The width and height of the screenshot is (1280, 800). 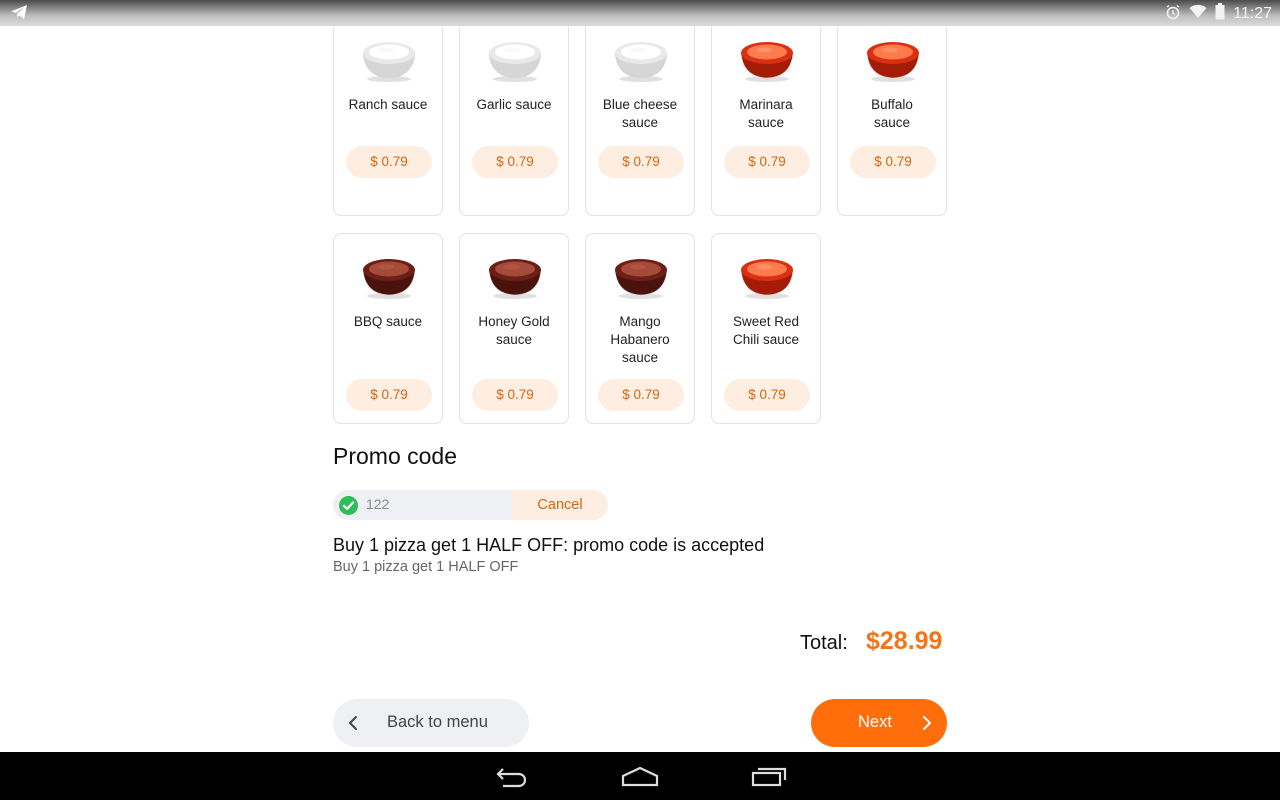 What do you see at coordinates (640, 339) in the screenshot?
I see `sauce-name: Mango Habanero sauce` at bounding box center [640, 339].